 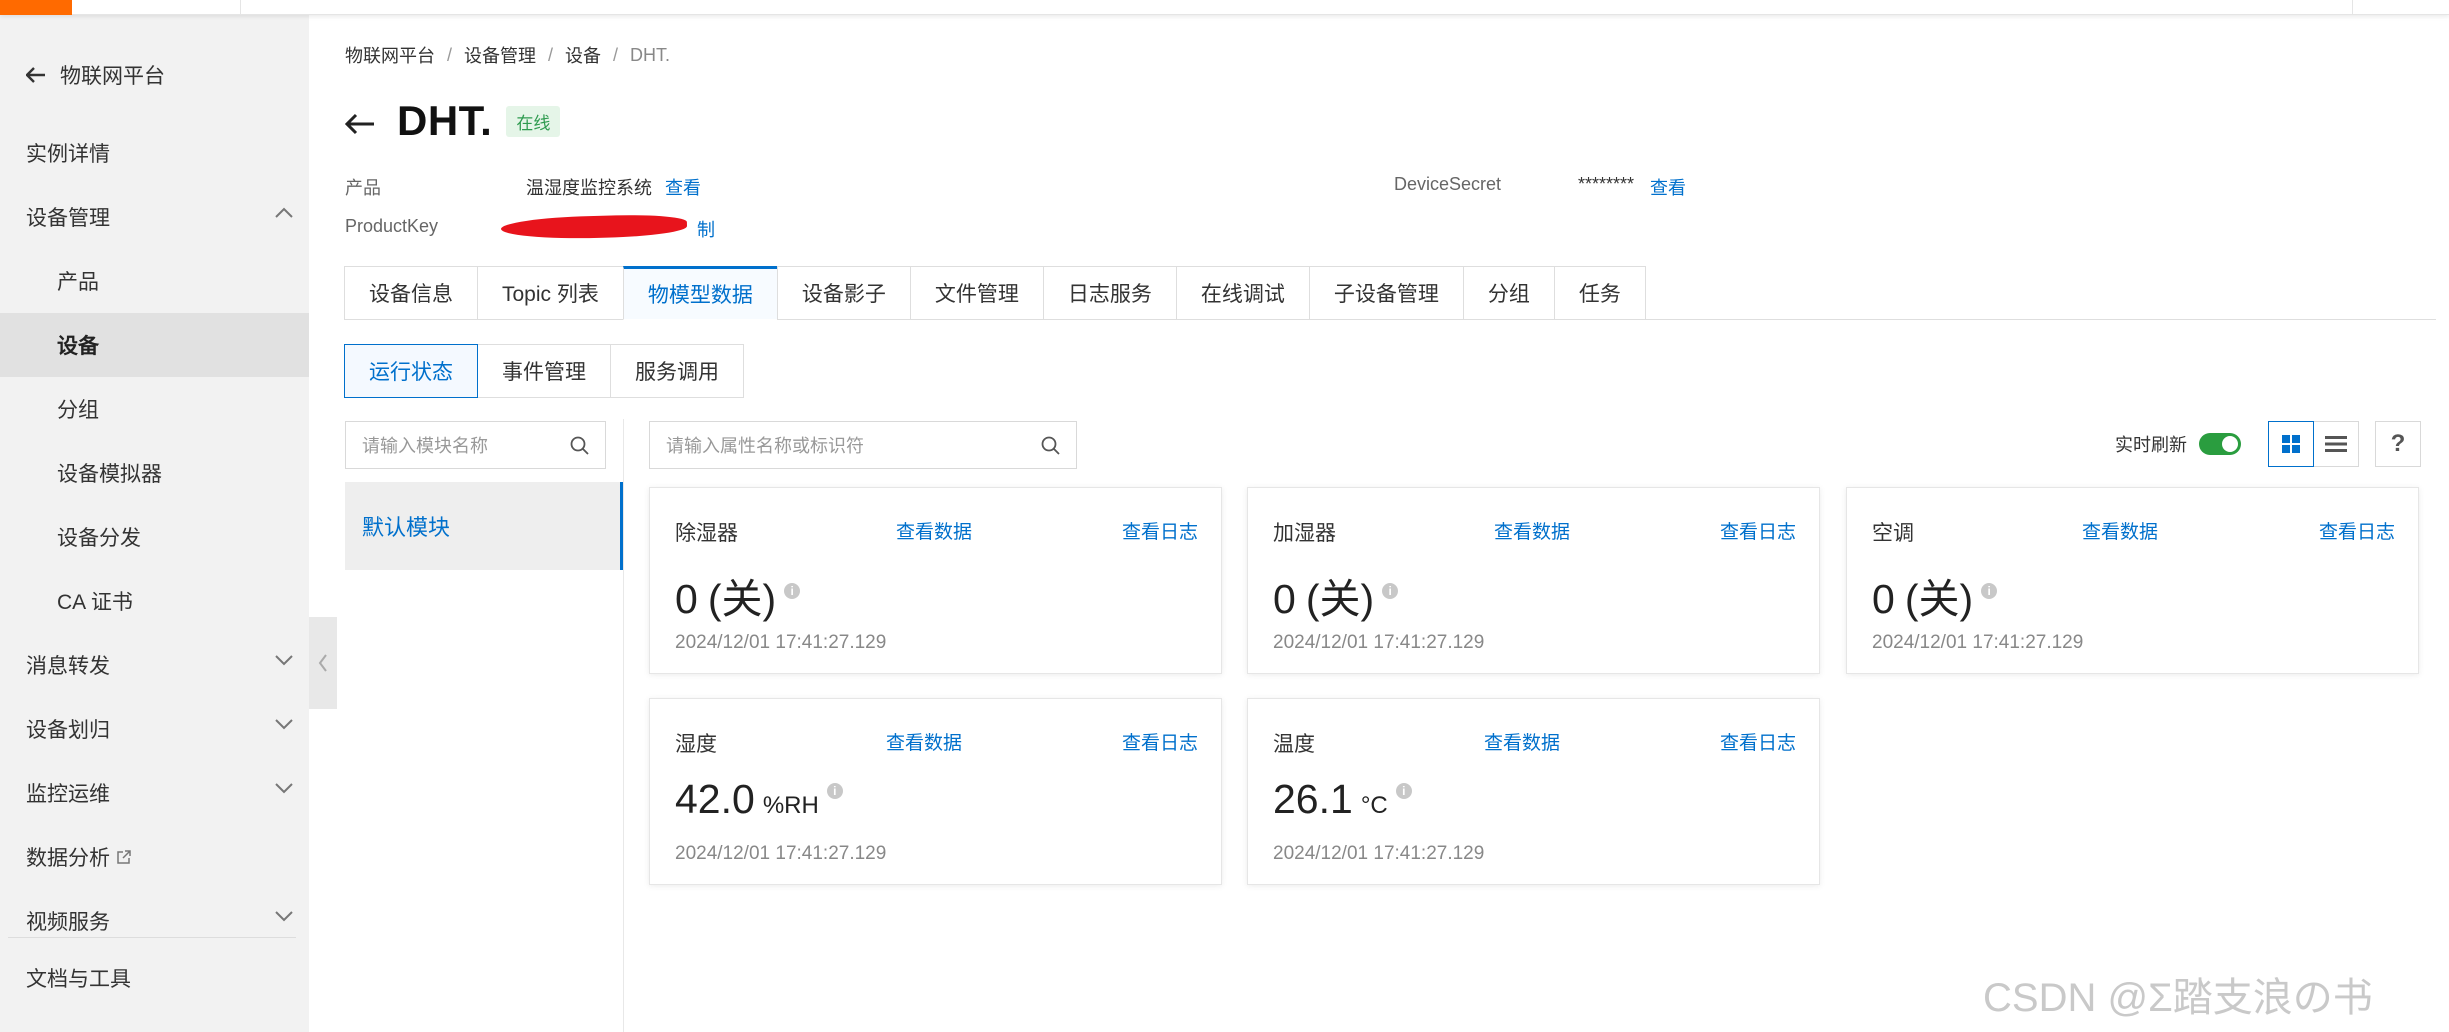 I want to click on property-search-input: 请输入属性名称或标识符, so click(x=863, y=445).